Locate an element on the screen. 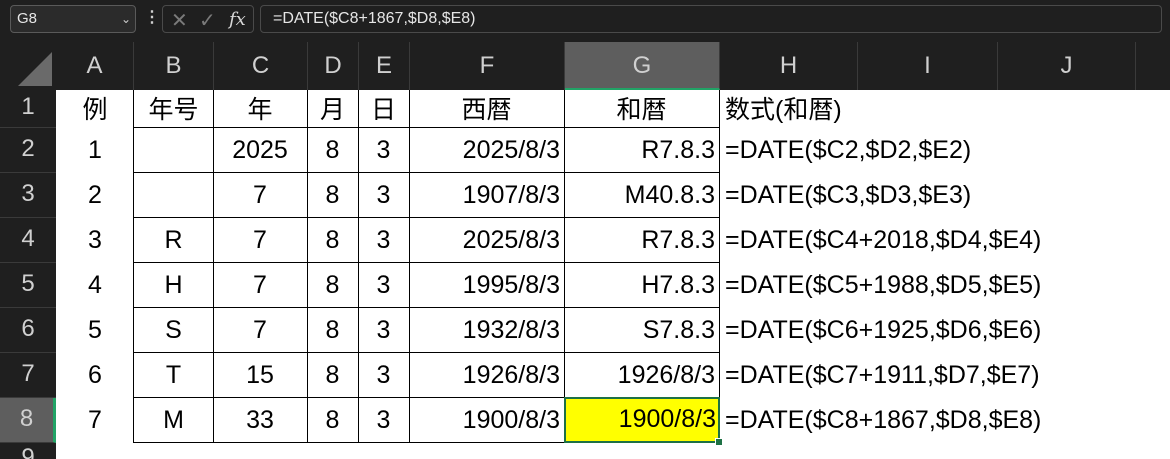 The height and width of the screenshot is (459, 1170). cell-japanese-date: H7.8.3 is located at coordinates (642, 285).